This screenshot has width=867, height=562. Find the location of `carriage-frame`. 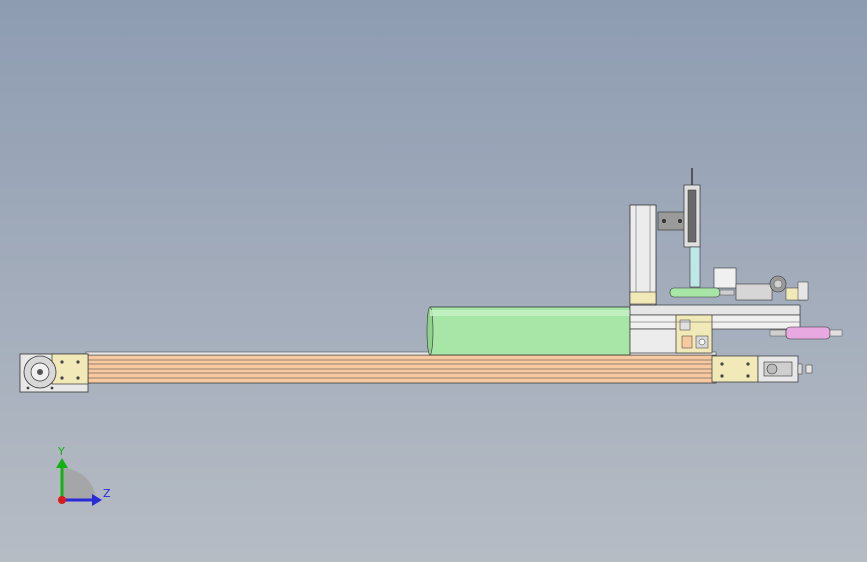

carriage-frame is located at coordinates (715, 329).